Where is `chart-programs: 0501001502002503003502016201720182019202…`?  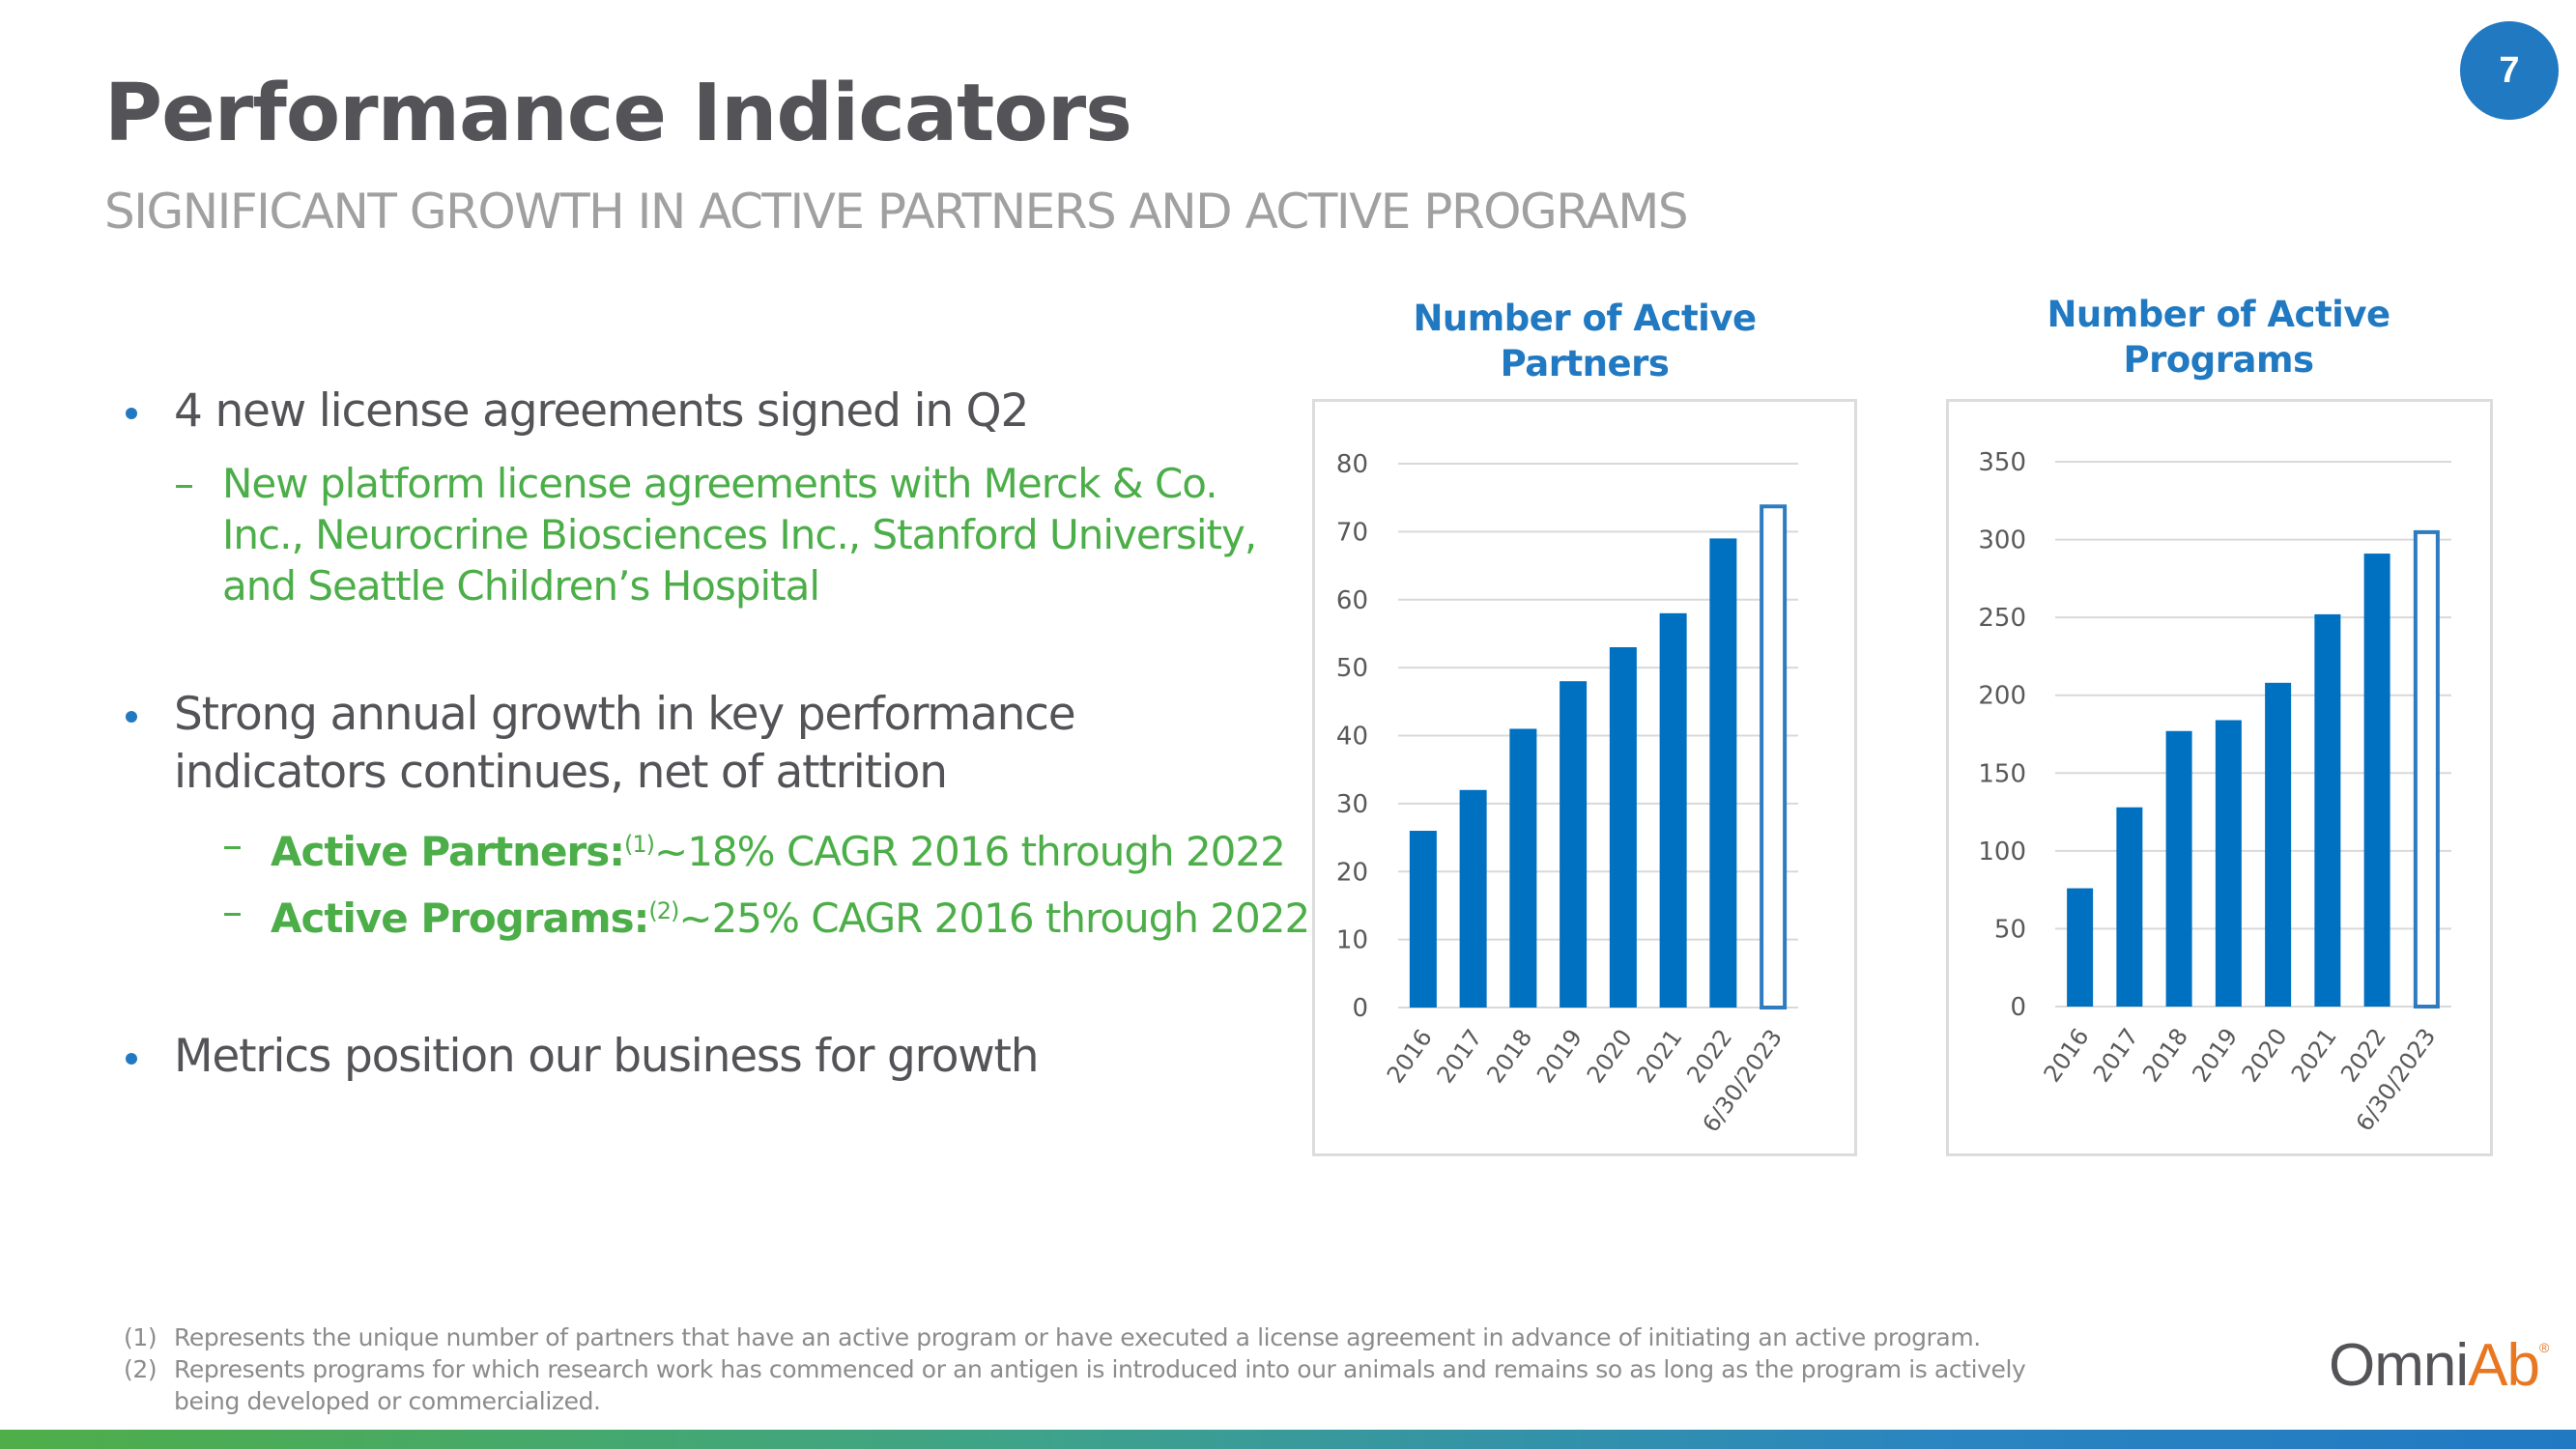 chart-programs: 0501001502002503003502016201720182019202… is located at coordinates (2214, 792).